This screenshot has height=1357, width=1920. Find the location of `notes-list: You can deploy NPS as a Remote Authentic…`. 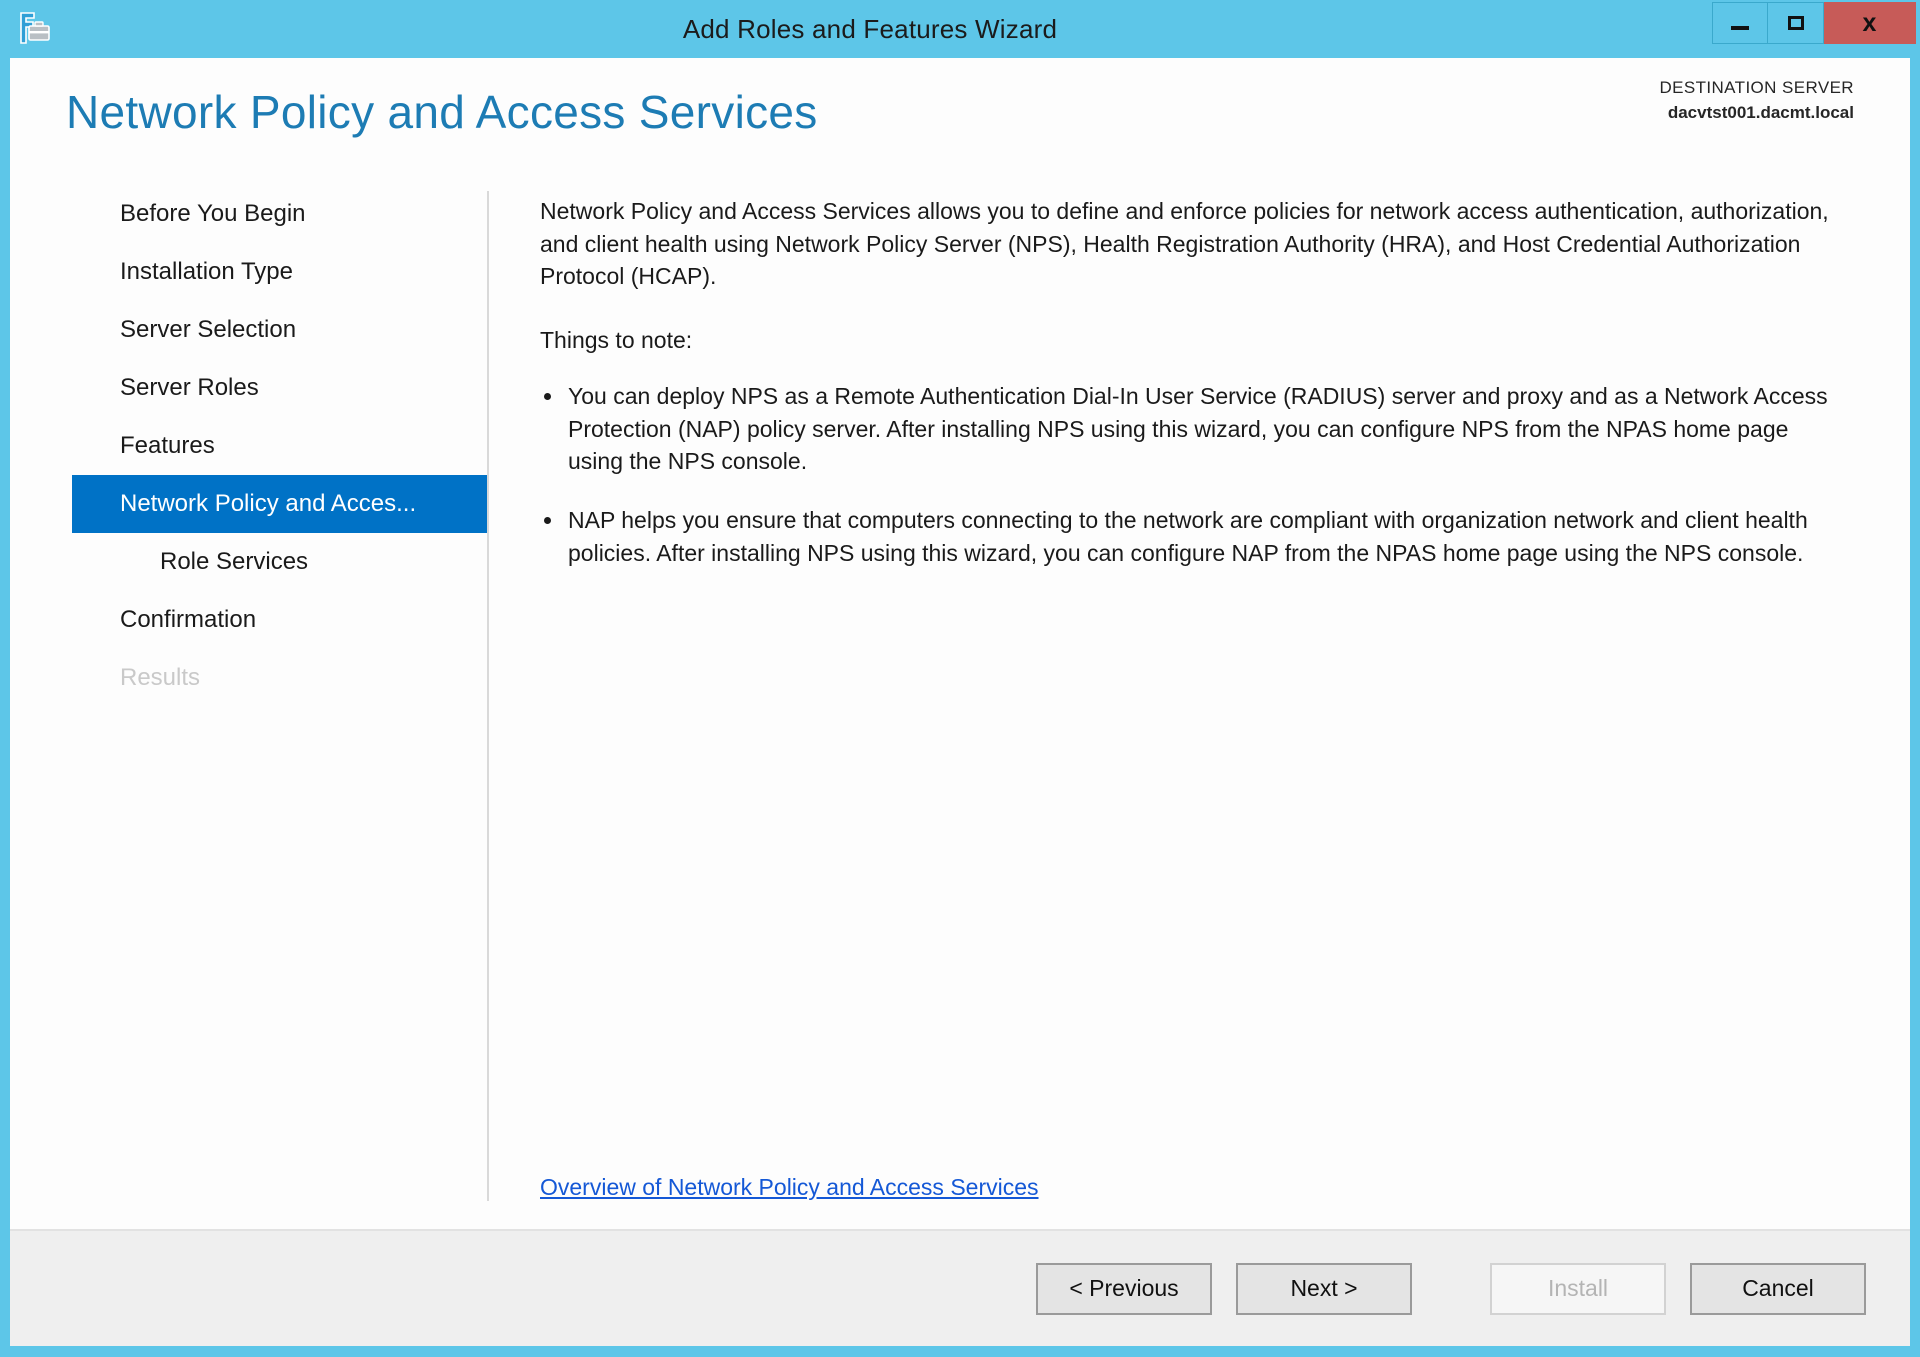

notes-list: You can deploy NPS as a Remote Authentic… is located at coordinates (1190, 474).